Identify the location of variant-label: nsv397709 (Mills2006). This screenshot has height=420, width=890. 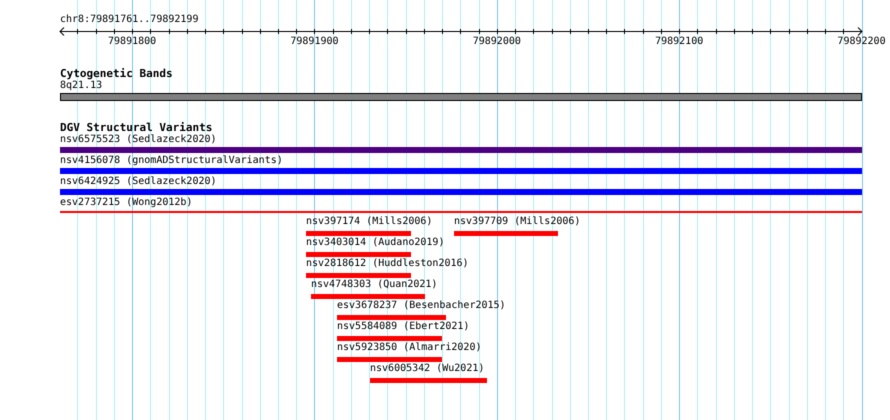
(517, 221).